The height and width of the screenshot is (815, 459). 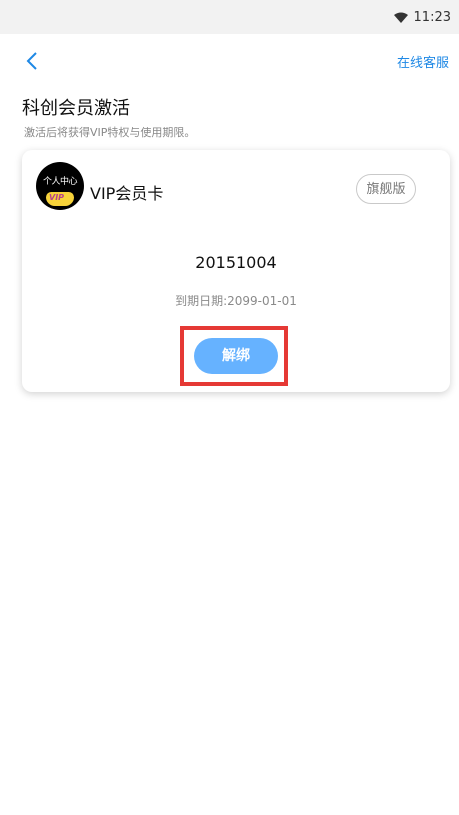 I want to click on card-number: 20151004, so click(x=236, y=262).